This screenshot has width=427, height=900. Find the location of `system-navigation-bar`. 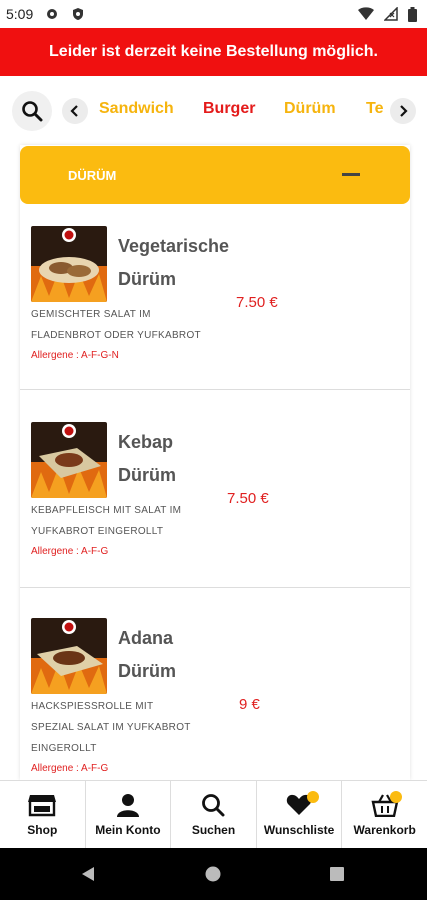

system-navigation-bar is located at coordinates (213, 874).